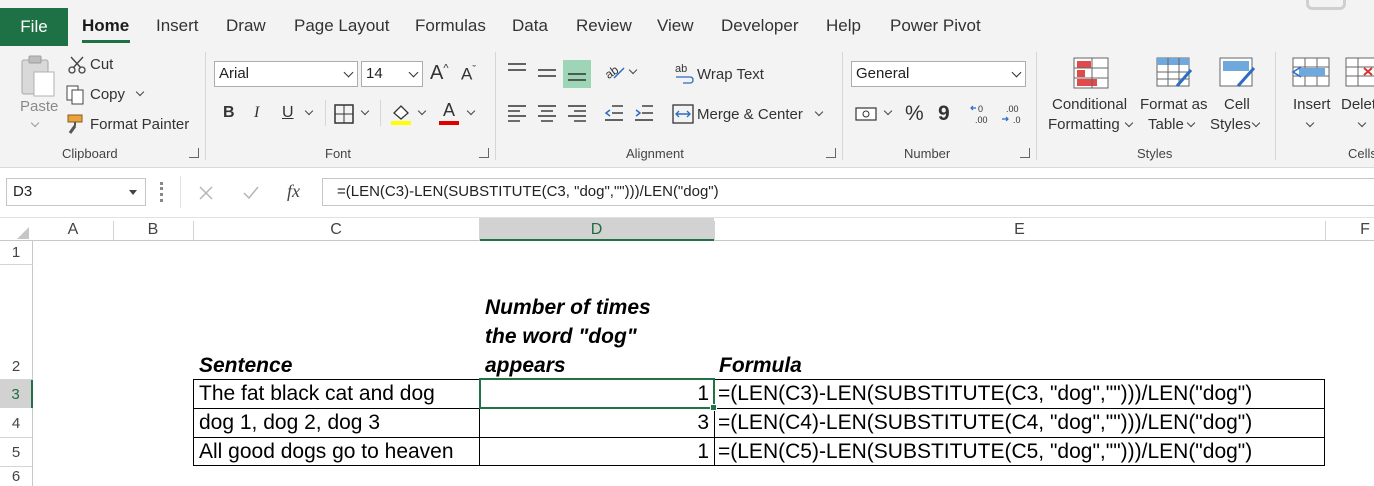  Describe the element at coordinates (604, 26) in the screenshot. I see `tab-review: Review` at that location.